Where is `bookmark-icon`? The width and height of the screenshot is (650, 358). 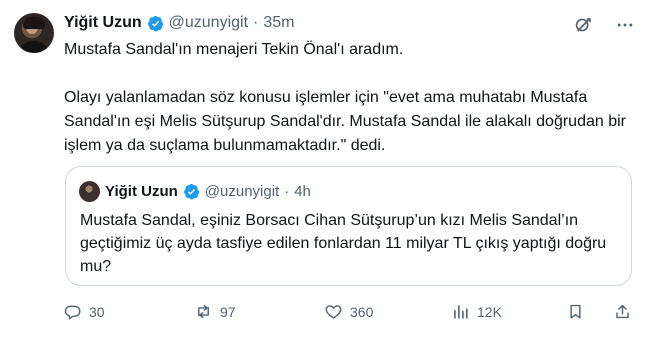
bookmark-icon is located at coordinates (575, 311).